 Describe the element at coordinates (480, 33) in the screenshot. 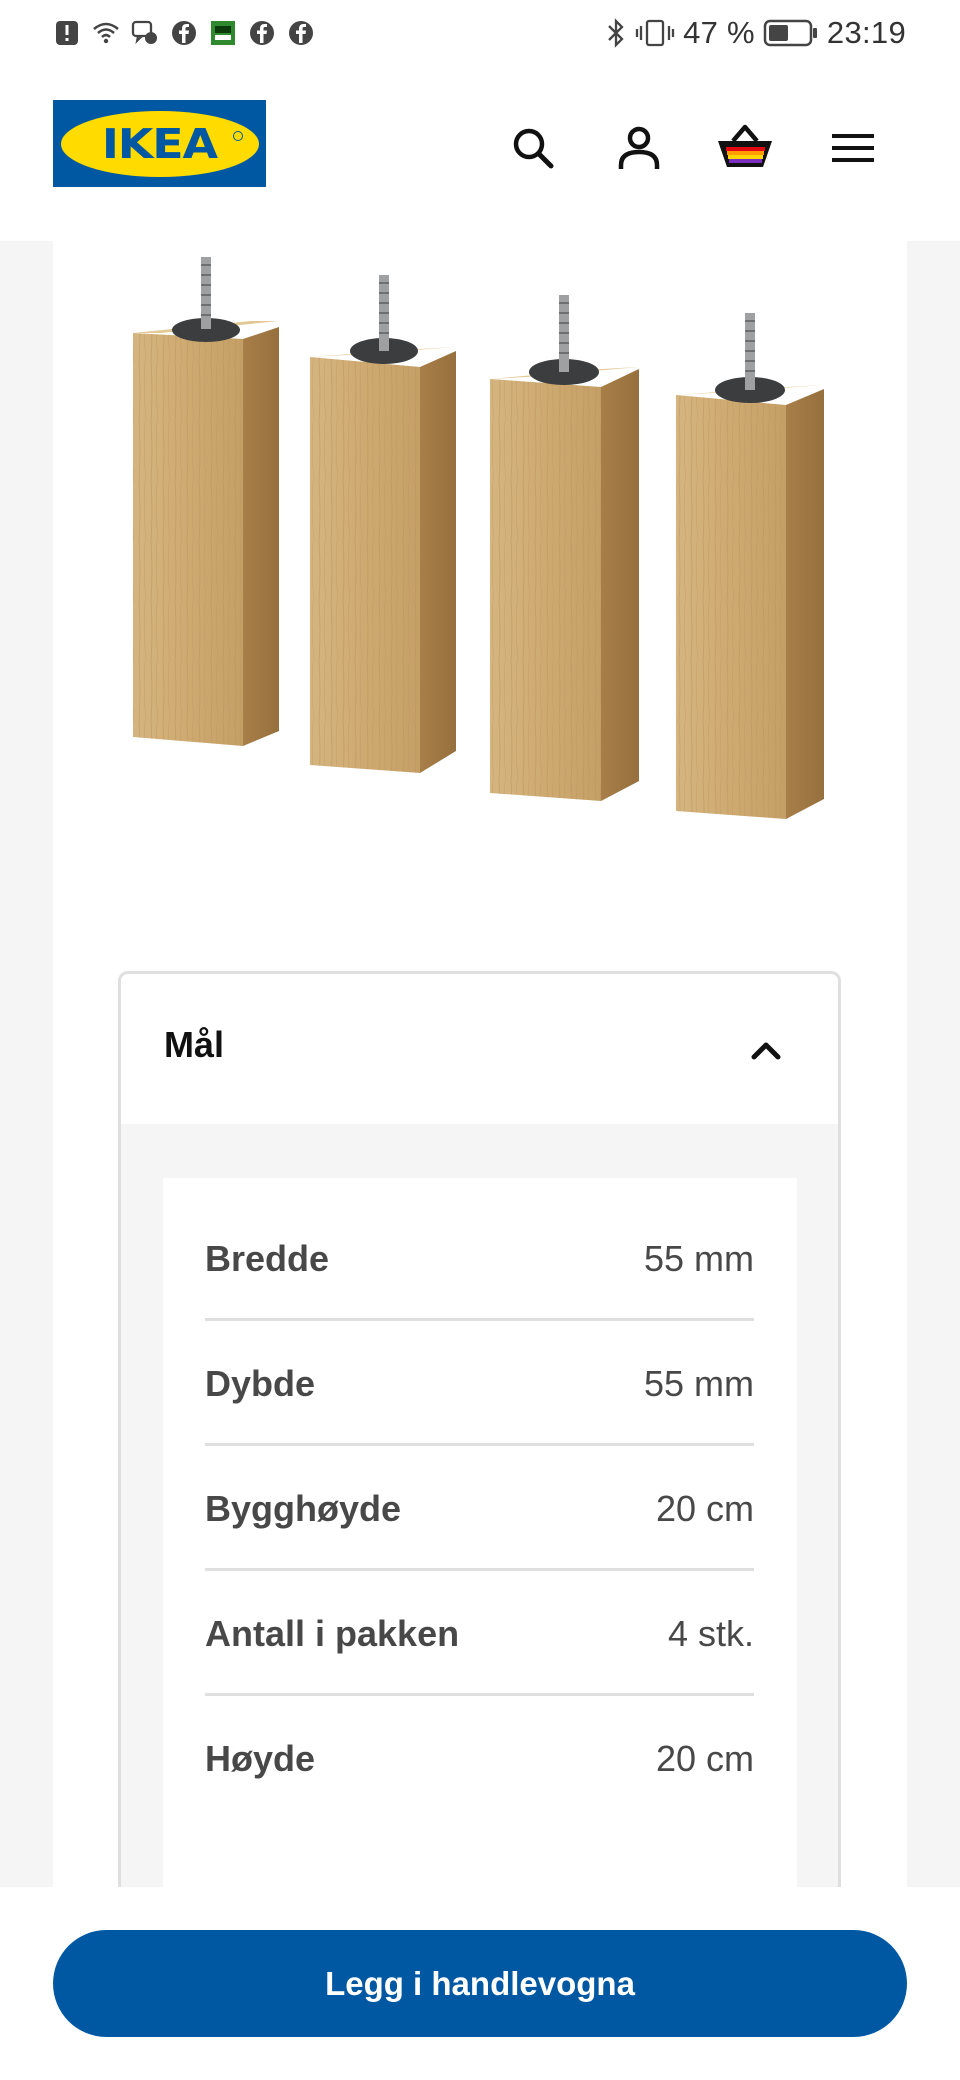

I see `status-bar: 47 % 23:19` at that location.